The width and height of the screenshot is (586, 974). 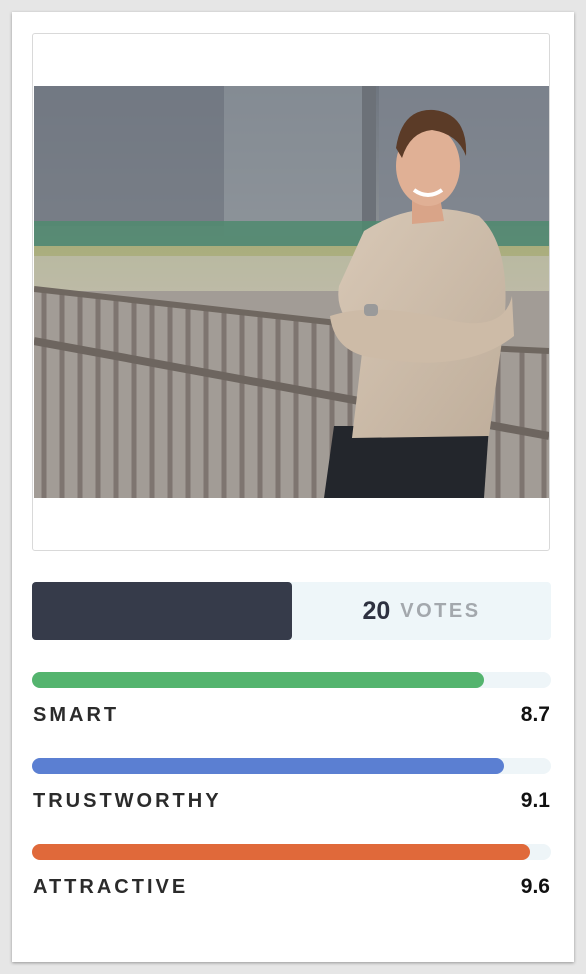 I want to click on metric-fill-smart, so click(x=258, y=680).